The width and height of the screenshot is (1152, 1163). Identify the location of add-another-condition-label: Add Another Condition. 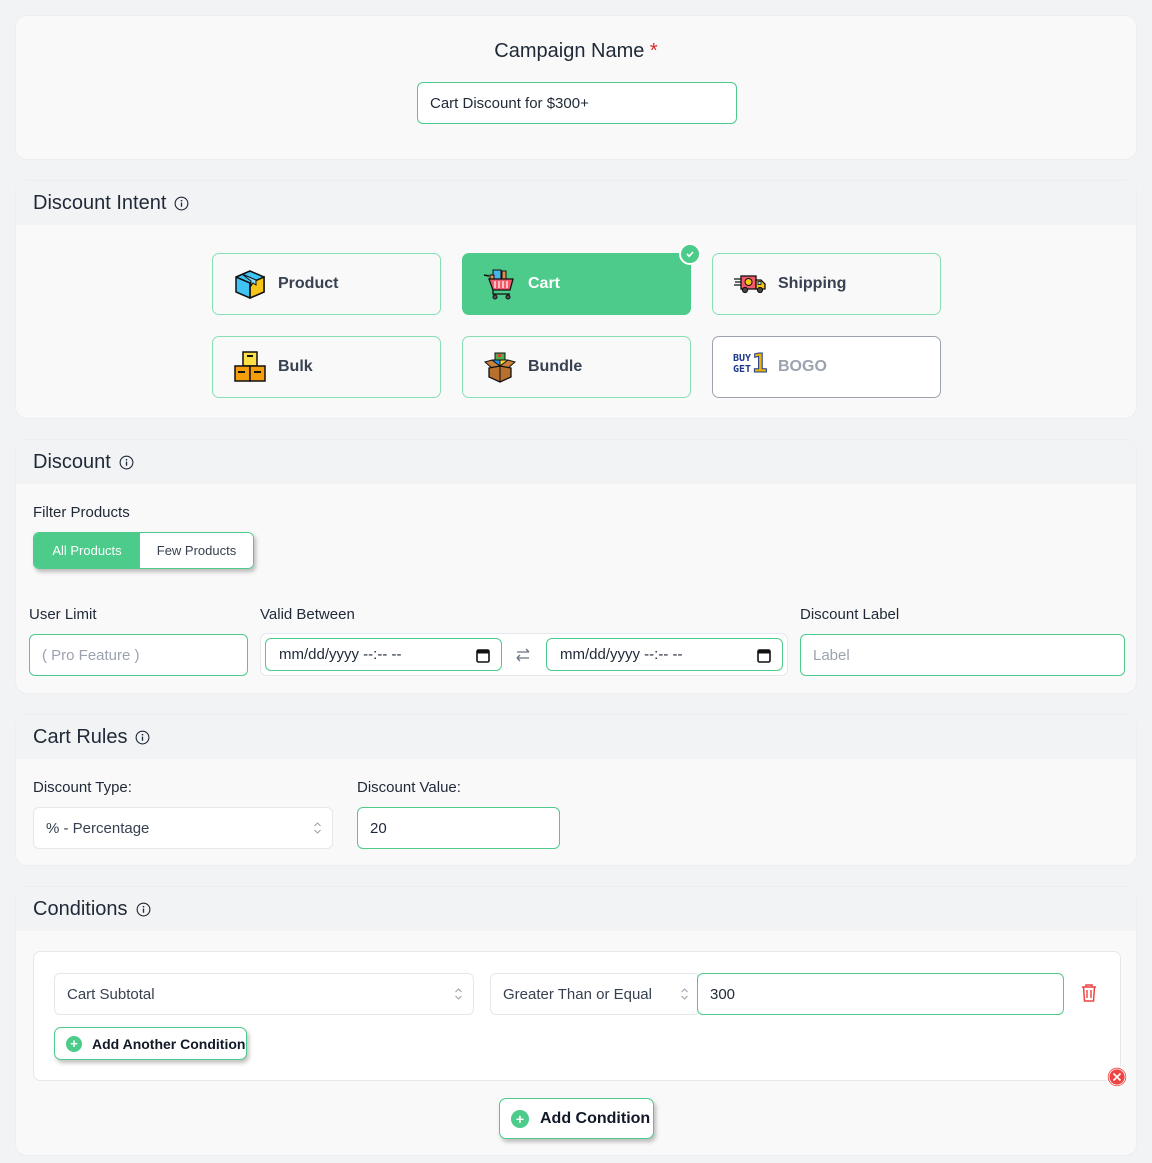
(169, 1043).